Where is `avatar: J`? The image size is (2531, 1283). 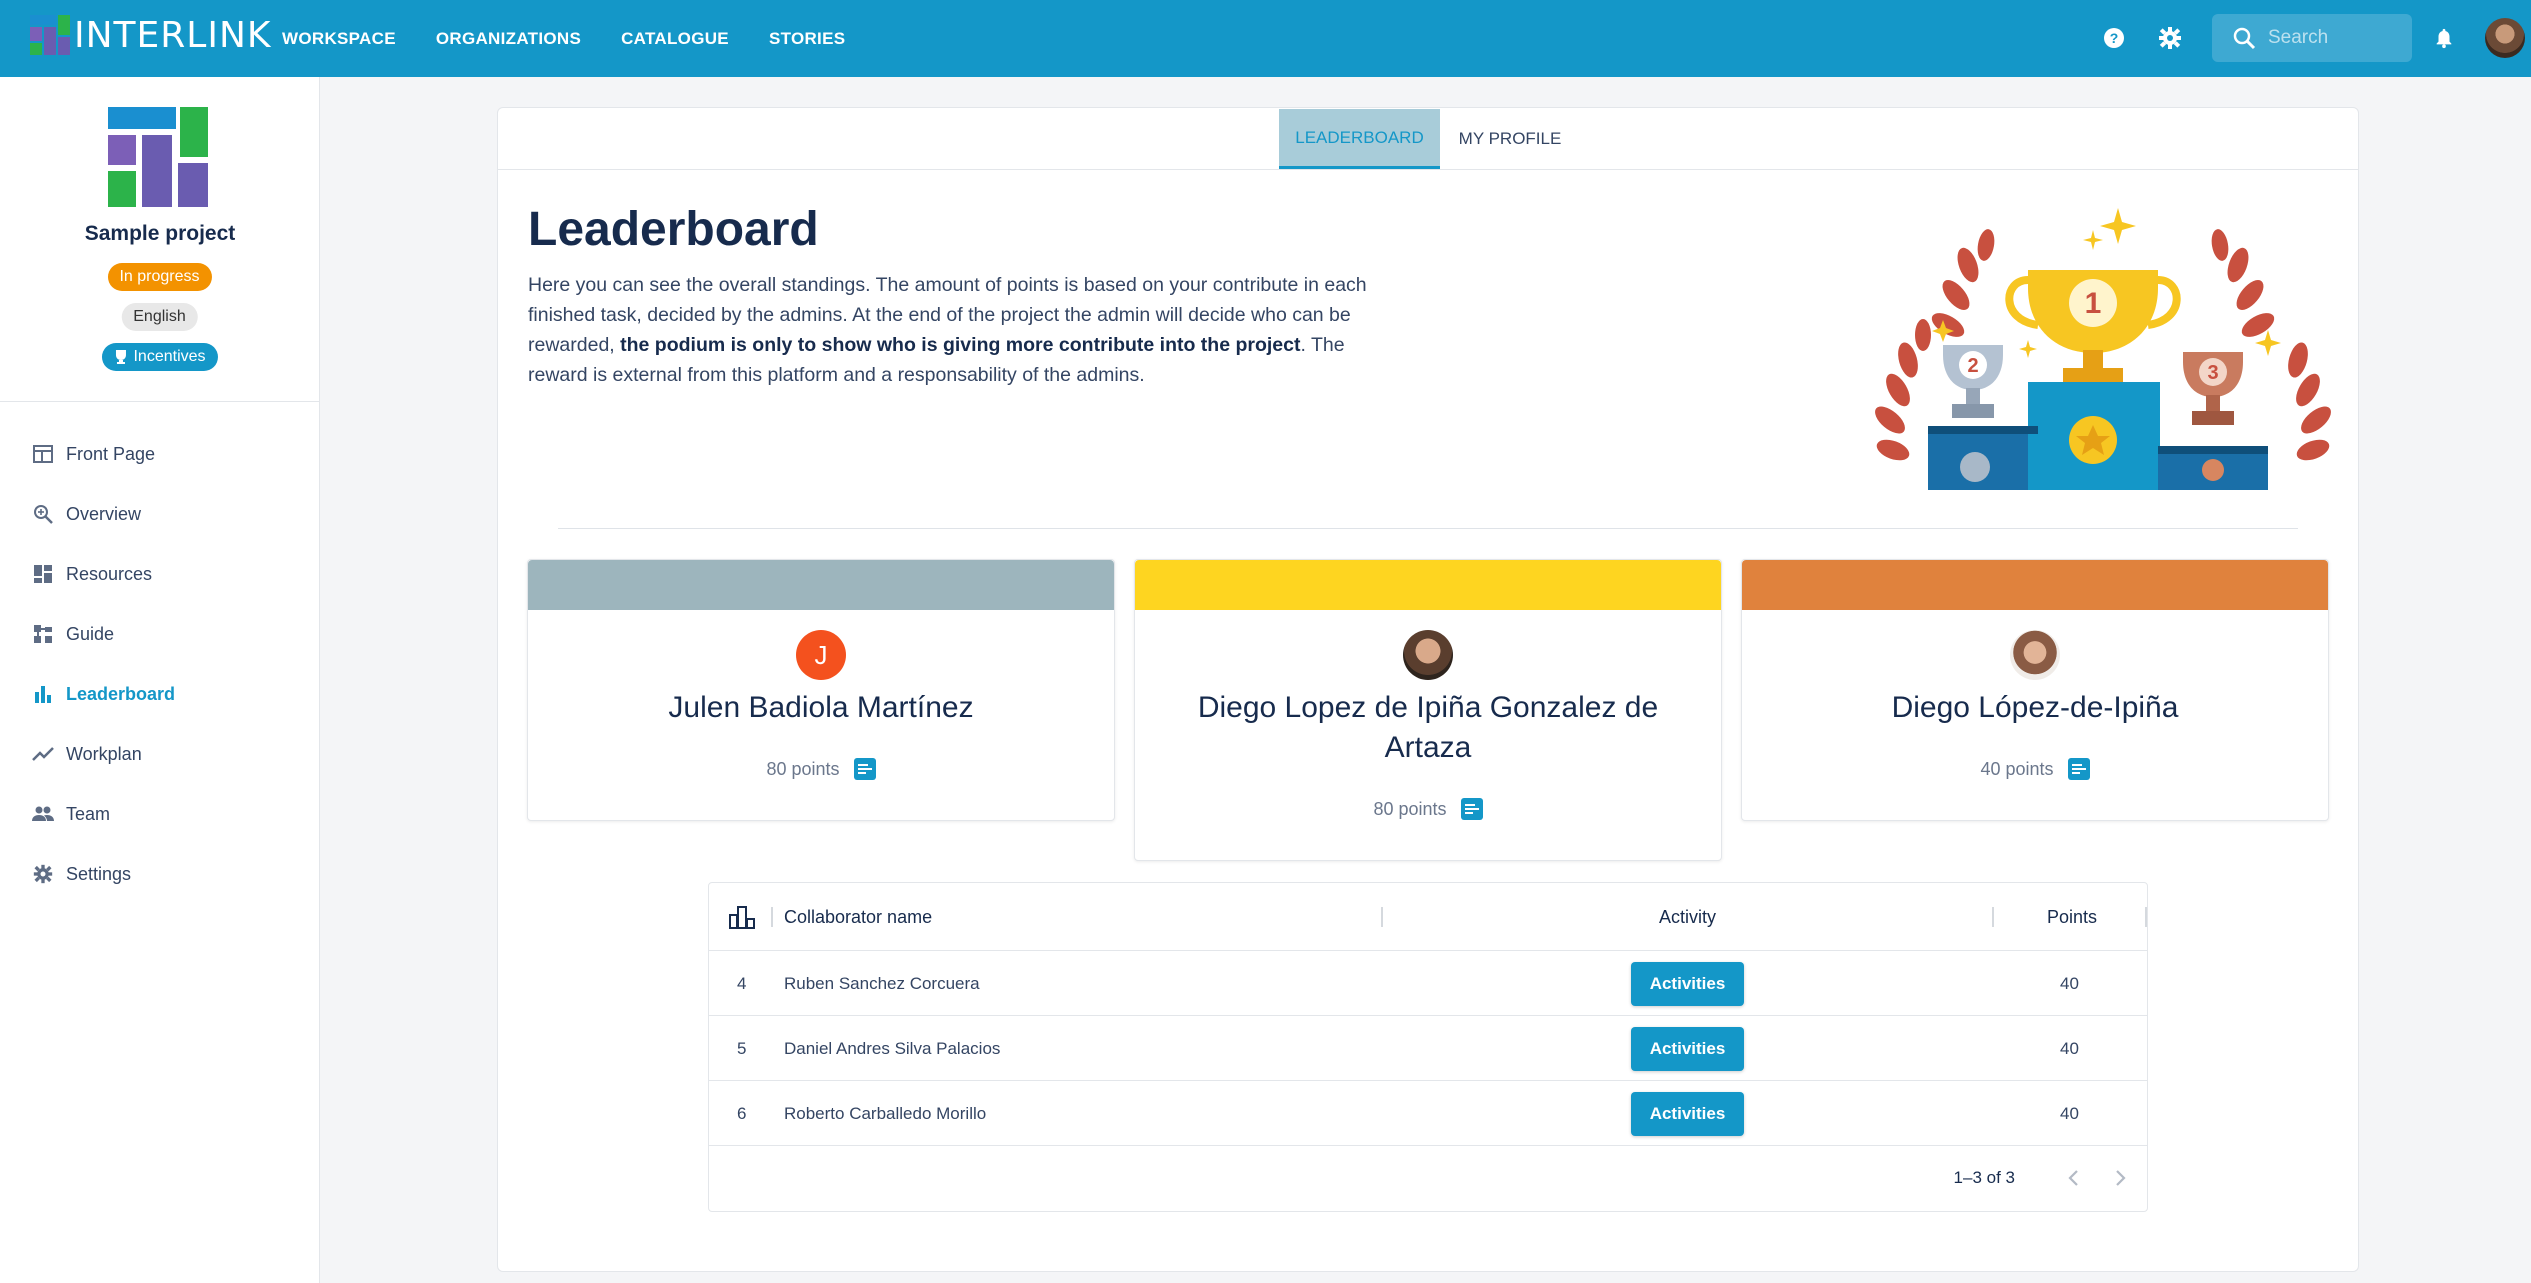 avatar: J is located at coordinates (821, 655).